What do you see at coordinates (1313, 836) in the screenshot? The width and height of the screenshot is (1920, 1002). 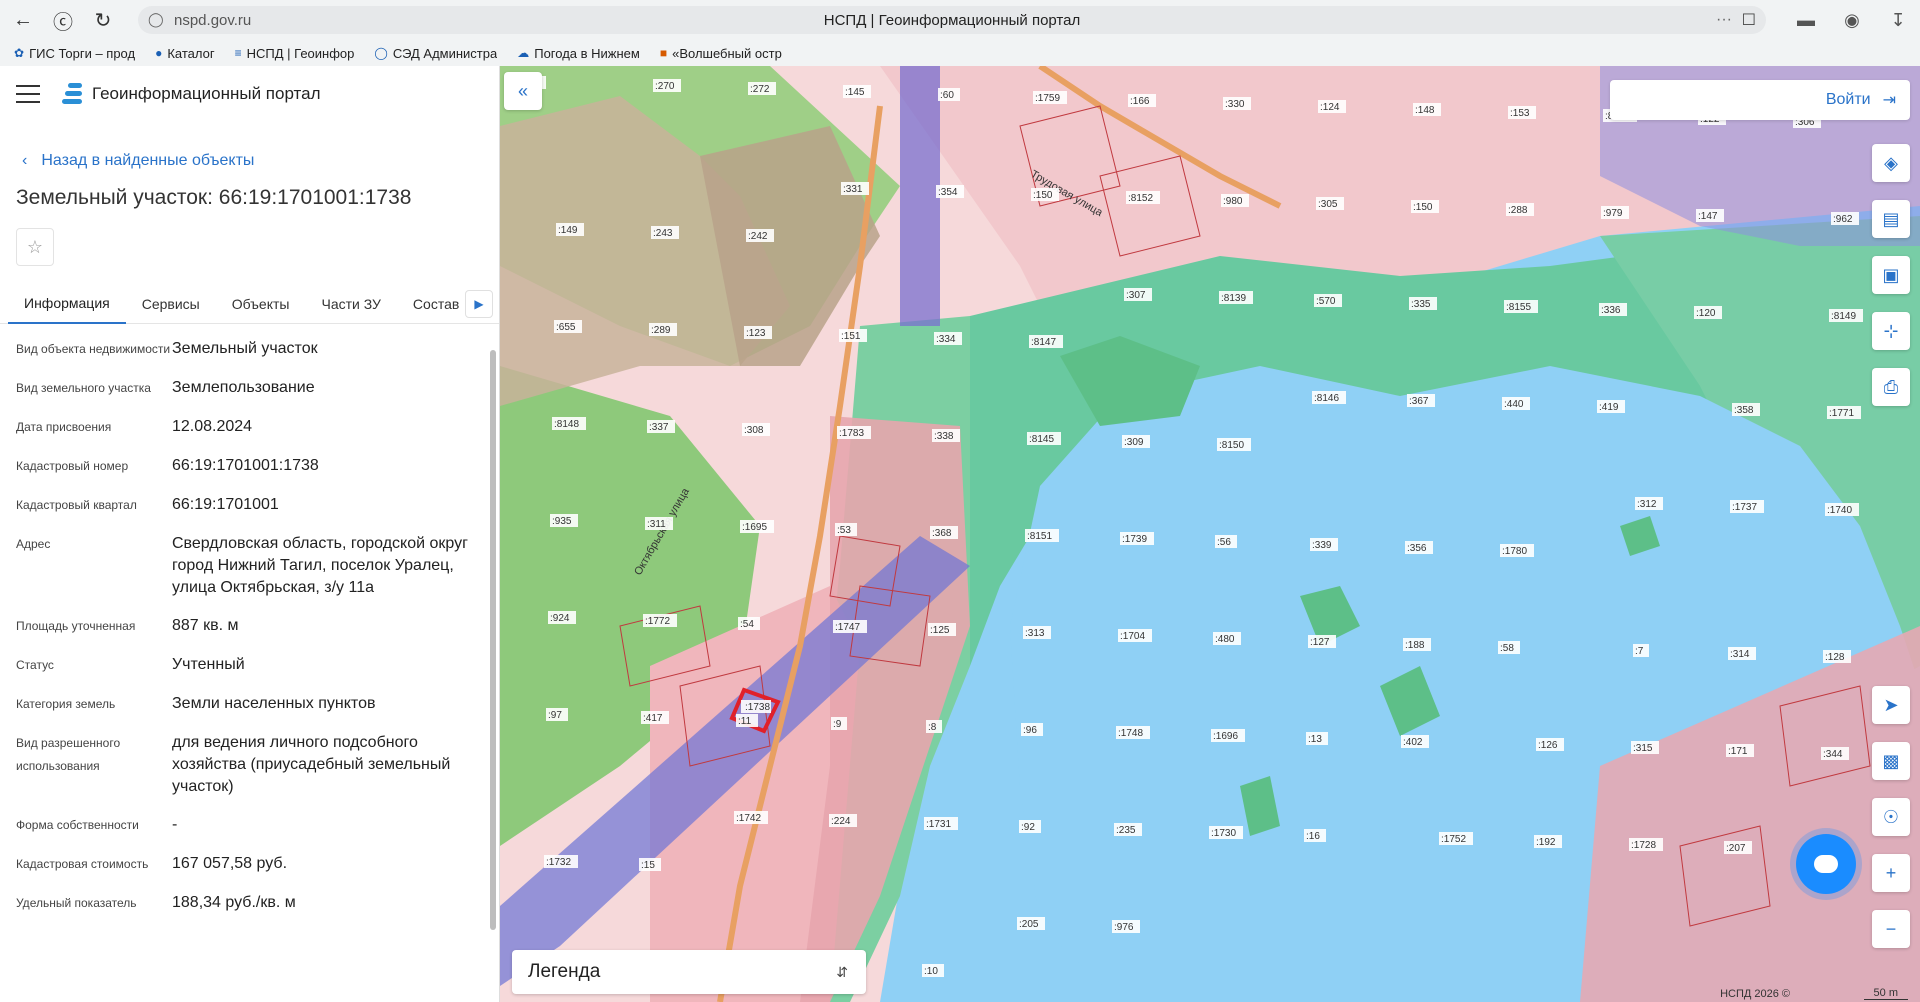 I see `parcel-label: :16` at bounding box center [1313, 836].